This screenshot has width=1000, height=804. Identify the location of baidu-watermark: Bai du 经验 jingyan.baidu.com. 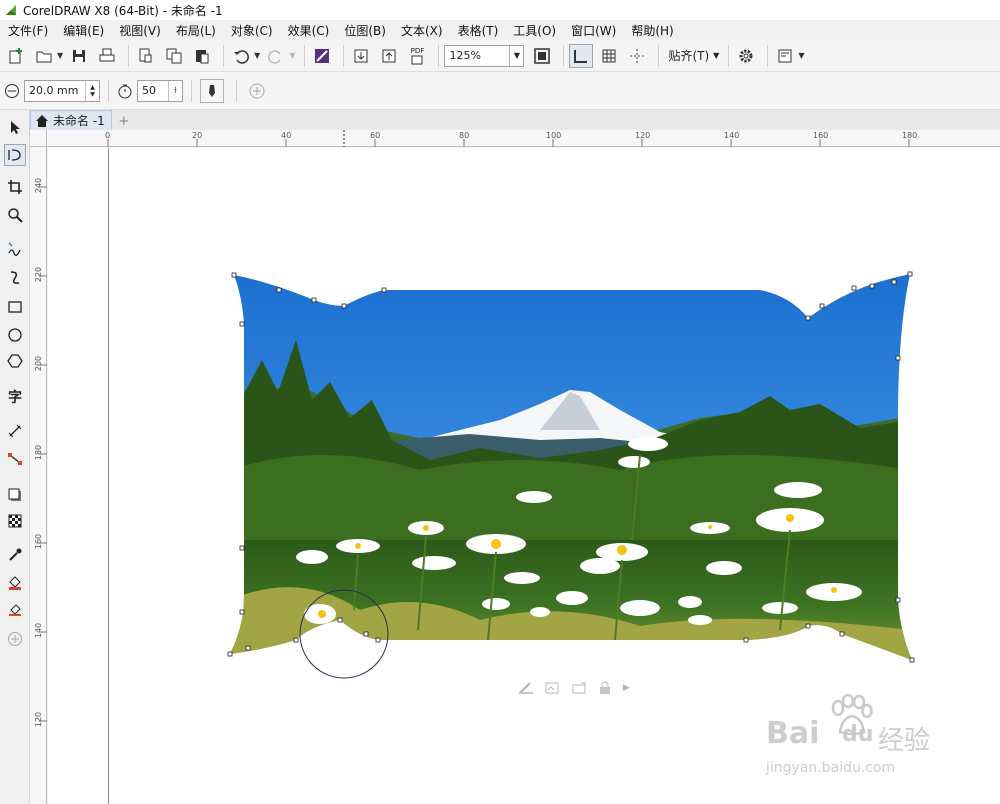
(856, 739).